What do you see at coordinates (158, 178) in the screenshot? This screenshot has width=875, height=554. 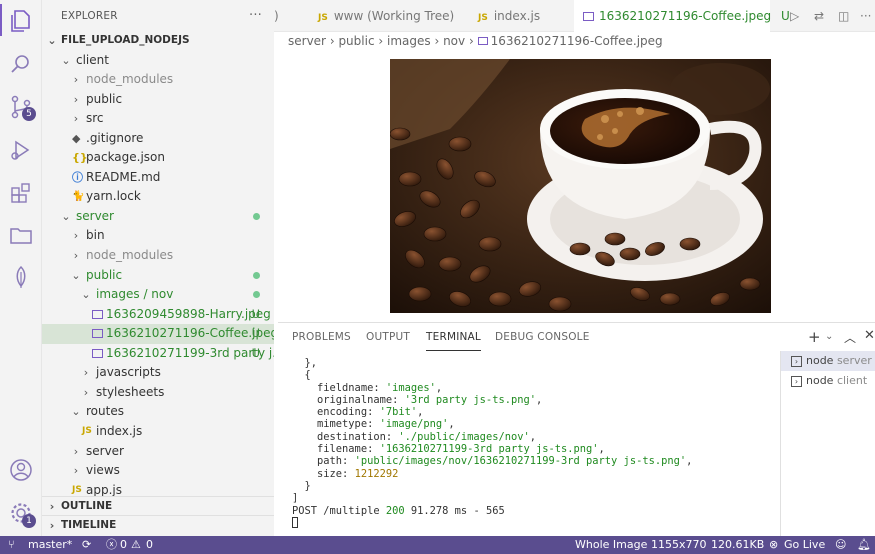 I see `tree-item: ⓘ README.md` at bounding box center [158, 178].